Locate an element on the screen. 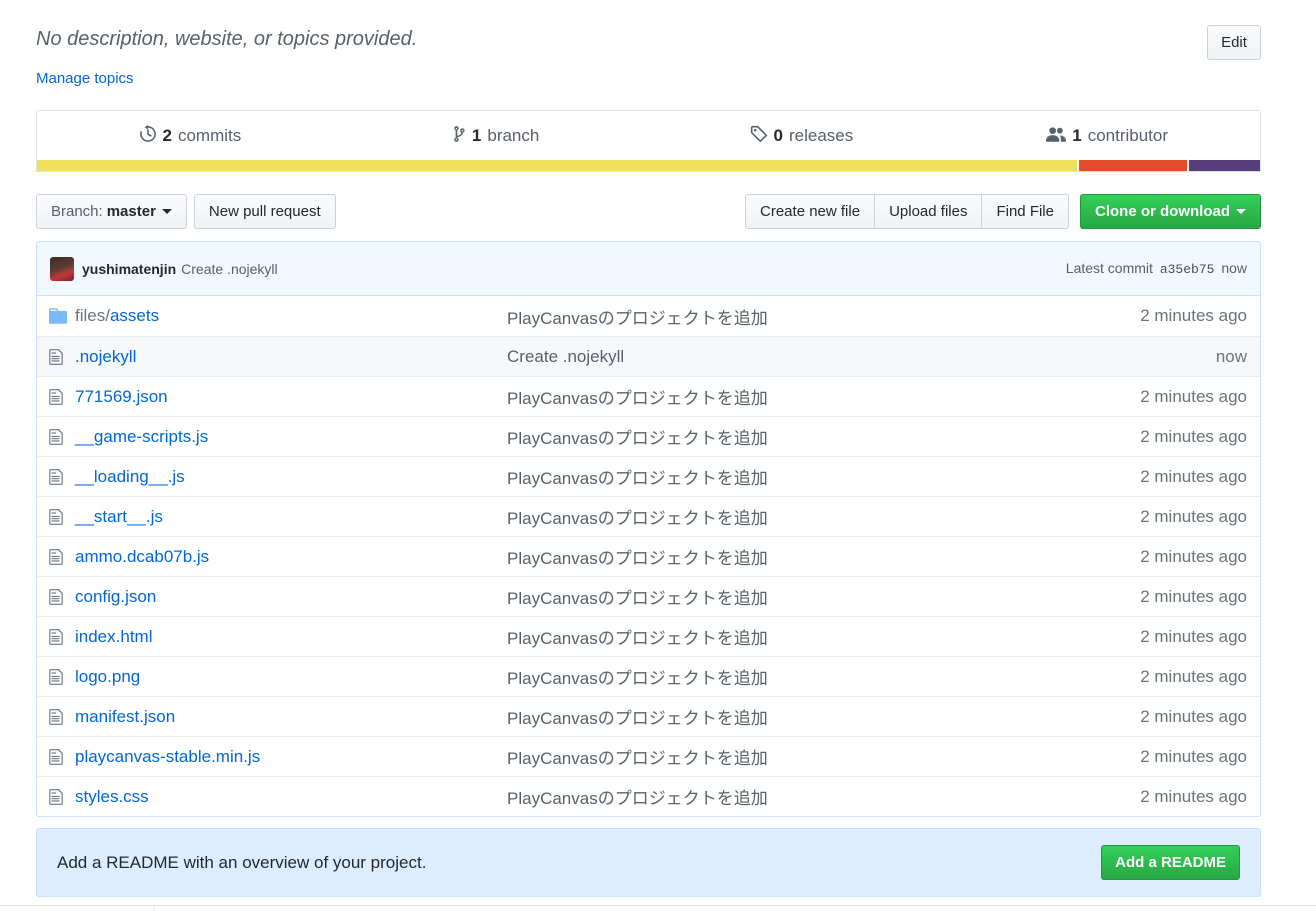 Image resolution: width=1316 pixels, height=911 pixels. file-name-link: playcanvas-stable.min.js is located at coordinates (291, 757).